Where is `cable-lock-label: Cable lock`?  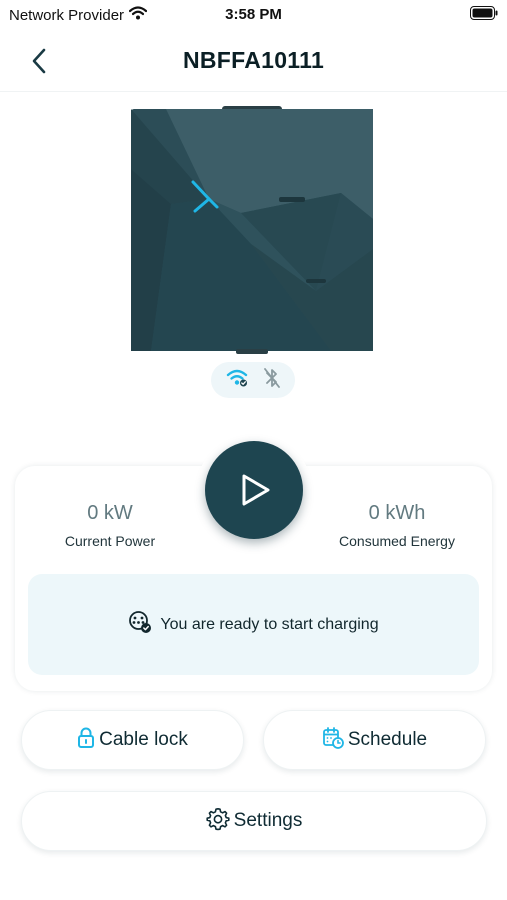 cable-lock-label: Cable lock is located at coordinates (143, 739).